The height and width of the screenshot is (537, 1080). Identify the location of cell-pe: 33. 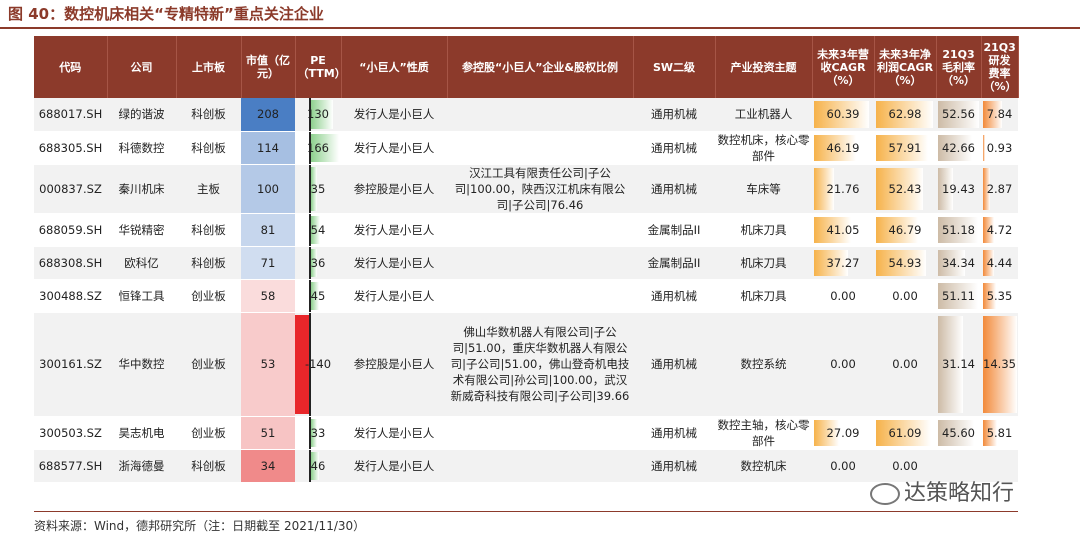
(318, 433).